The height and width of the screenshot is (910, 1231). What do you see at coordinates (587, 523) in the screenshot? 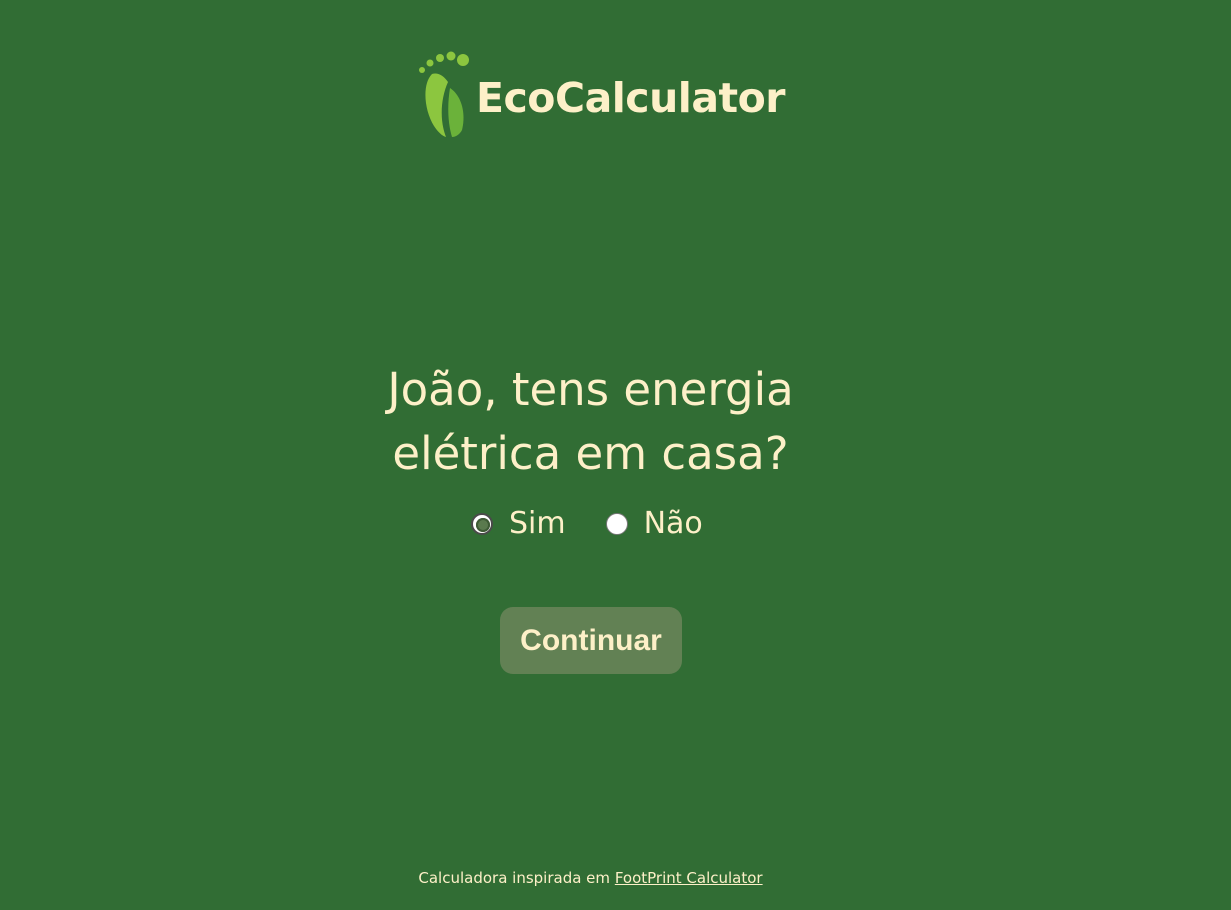
I see `answer-options: Sim Não` at bounding box center [587, 523].